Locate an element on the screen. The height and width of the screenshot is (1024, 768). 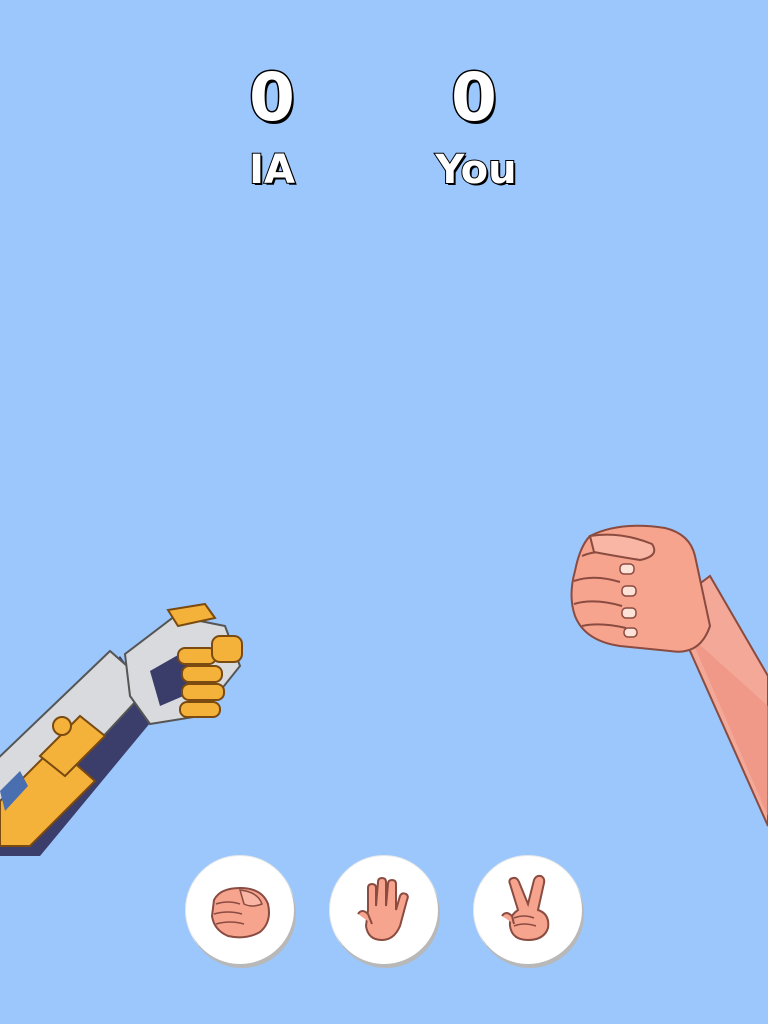
scissors-button is located at coordinates (528, 910).